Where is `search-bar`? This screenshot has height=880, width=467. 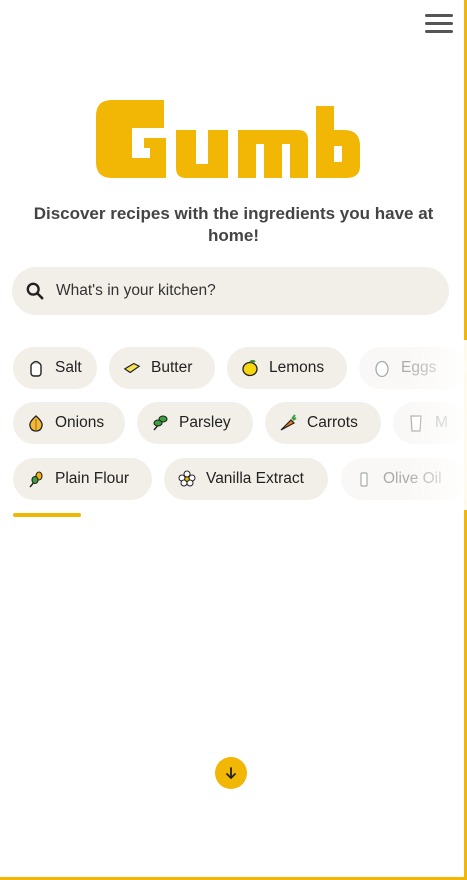
search-bar is located at coordinates (230, 291).